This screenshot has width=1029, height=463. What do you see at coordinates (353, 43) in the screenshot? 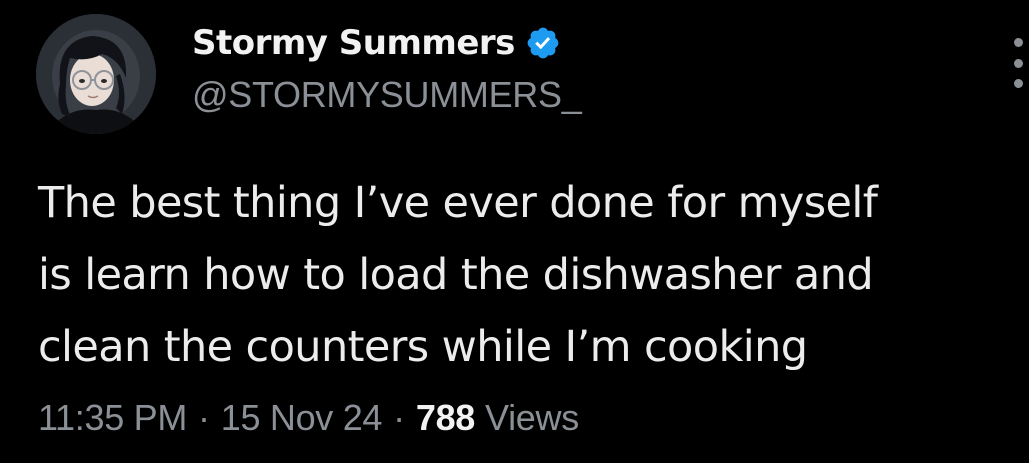
I see `author-display-name: Stormy Summers` at bounding box center [353, 43].